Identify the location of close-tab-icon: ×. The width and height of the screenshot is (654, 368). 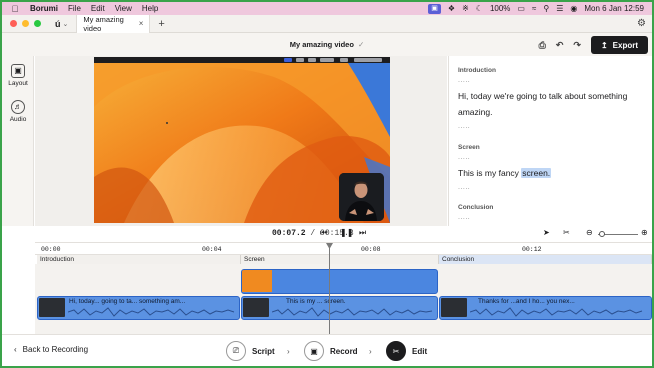
(141, 23).